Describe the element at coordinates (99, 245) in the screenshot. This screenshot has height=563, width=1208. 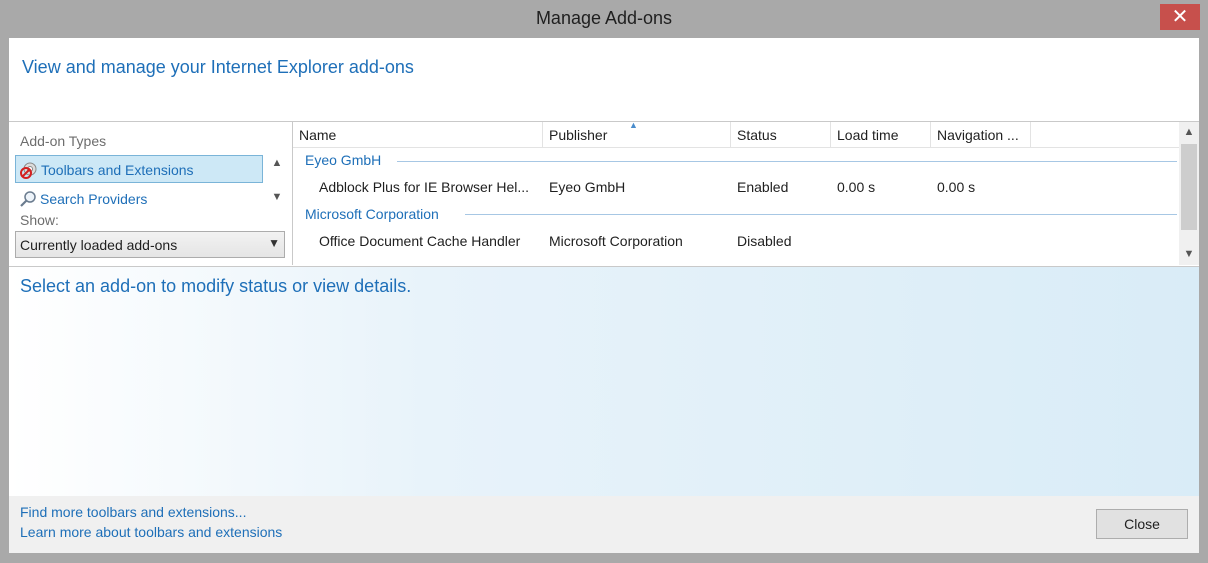
I see `show-filter-value: Currently loaded add-ons` at that location.